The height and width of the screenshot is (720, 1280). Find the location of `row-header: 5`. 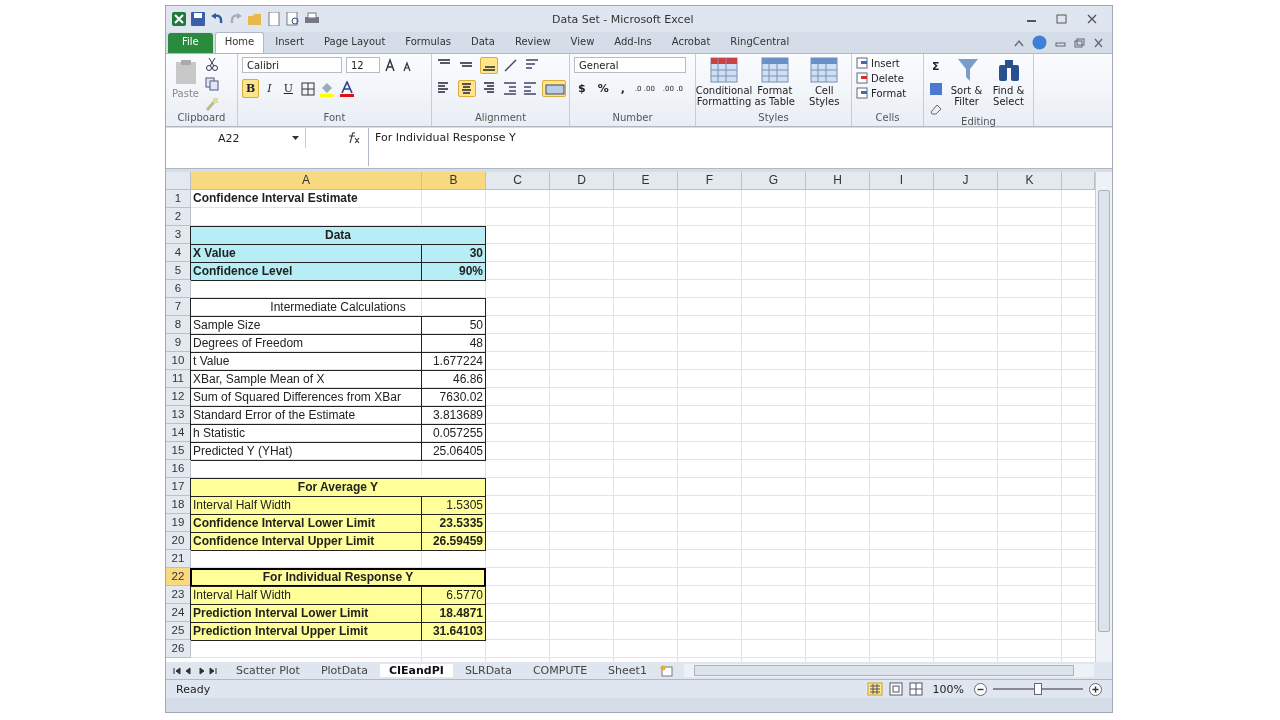

row-header: 5 is located at coordinates (178, 271).